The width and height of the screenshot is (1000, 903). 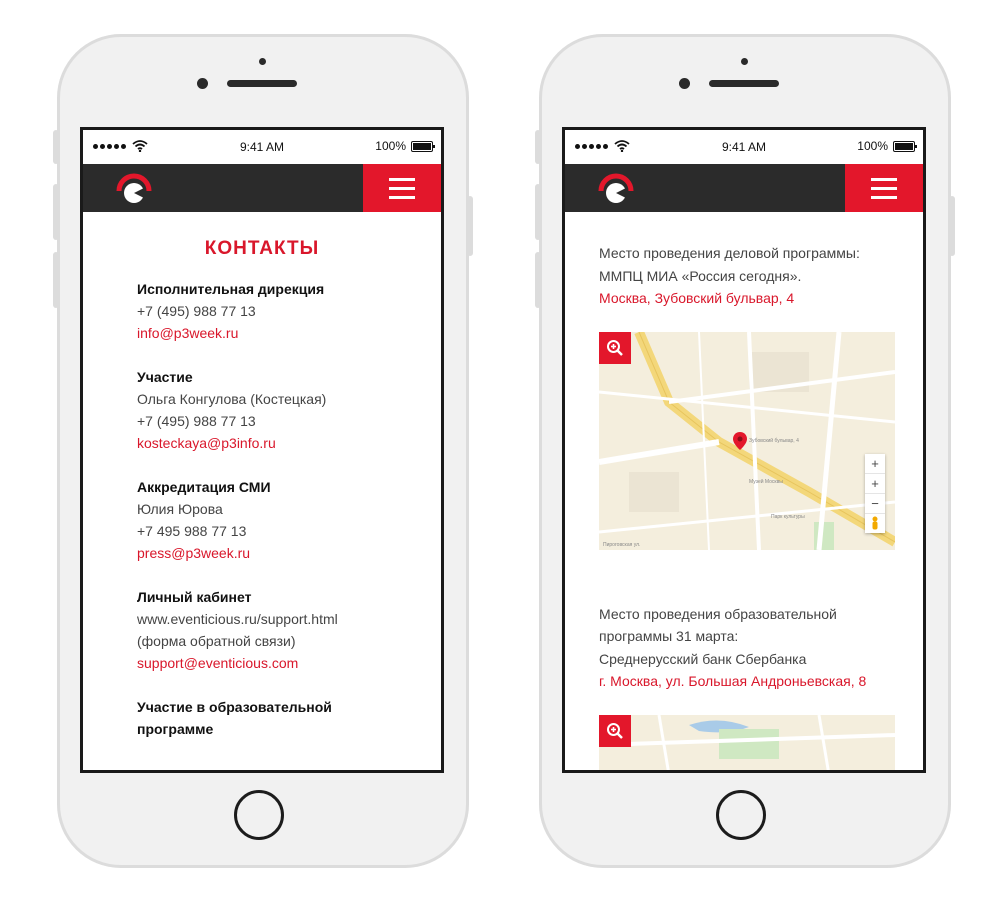 What do you see at coordinates (766, 481) in the screenshot?
I see `map-label: Музей Москвы` at bounding box center [766, 481].